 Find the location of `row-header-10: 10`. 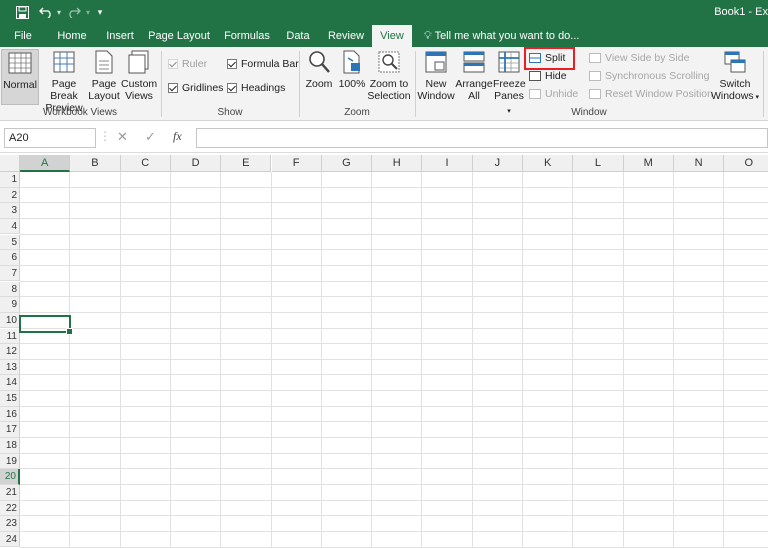

row-header-10: 10 is located at coordinates (10, 320).